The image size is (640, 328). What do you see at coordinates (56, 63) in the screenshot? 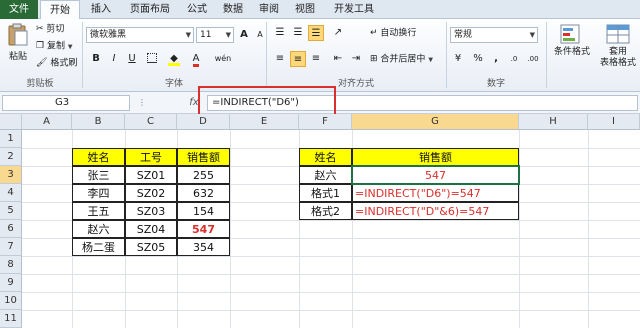
I see `format-painter-button: 🖌 格式刷` at bounding box center [56, 63].